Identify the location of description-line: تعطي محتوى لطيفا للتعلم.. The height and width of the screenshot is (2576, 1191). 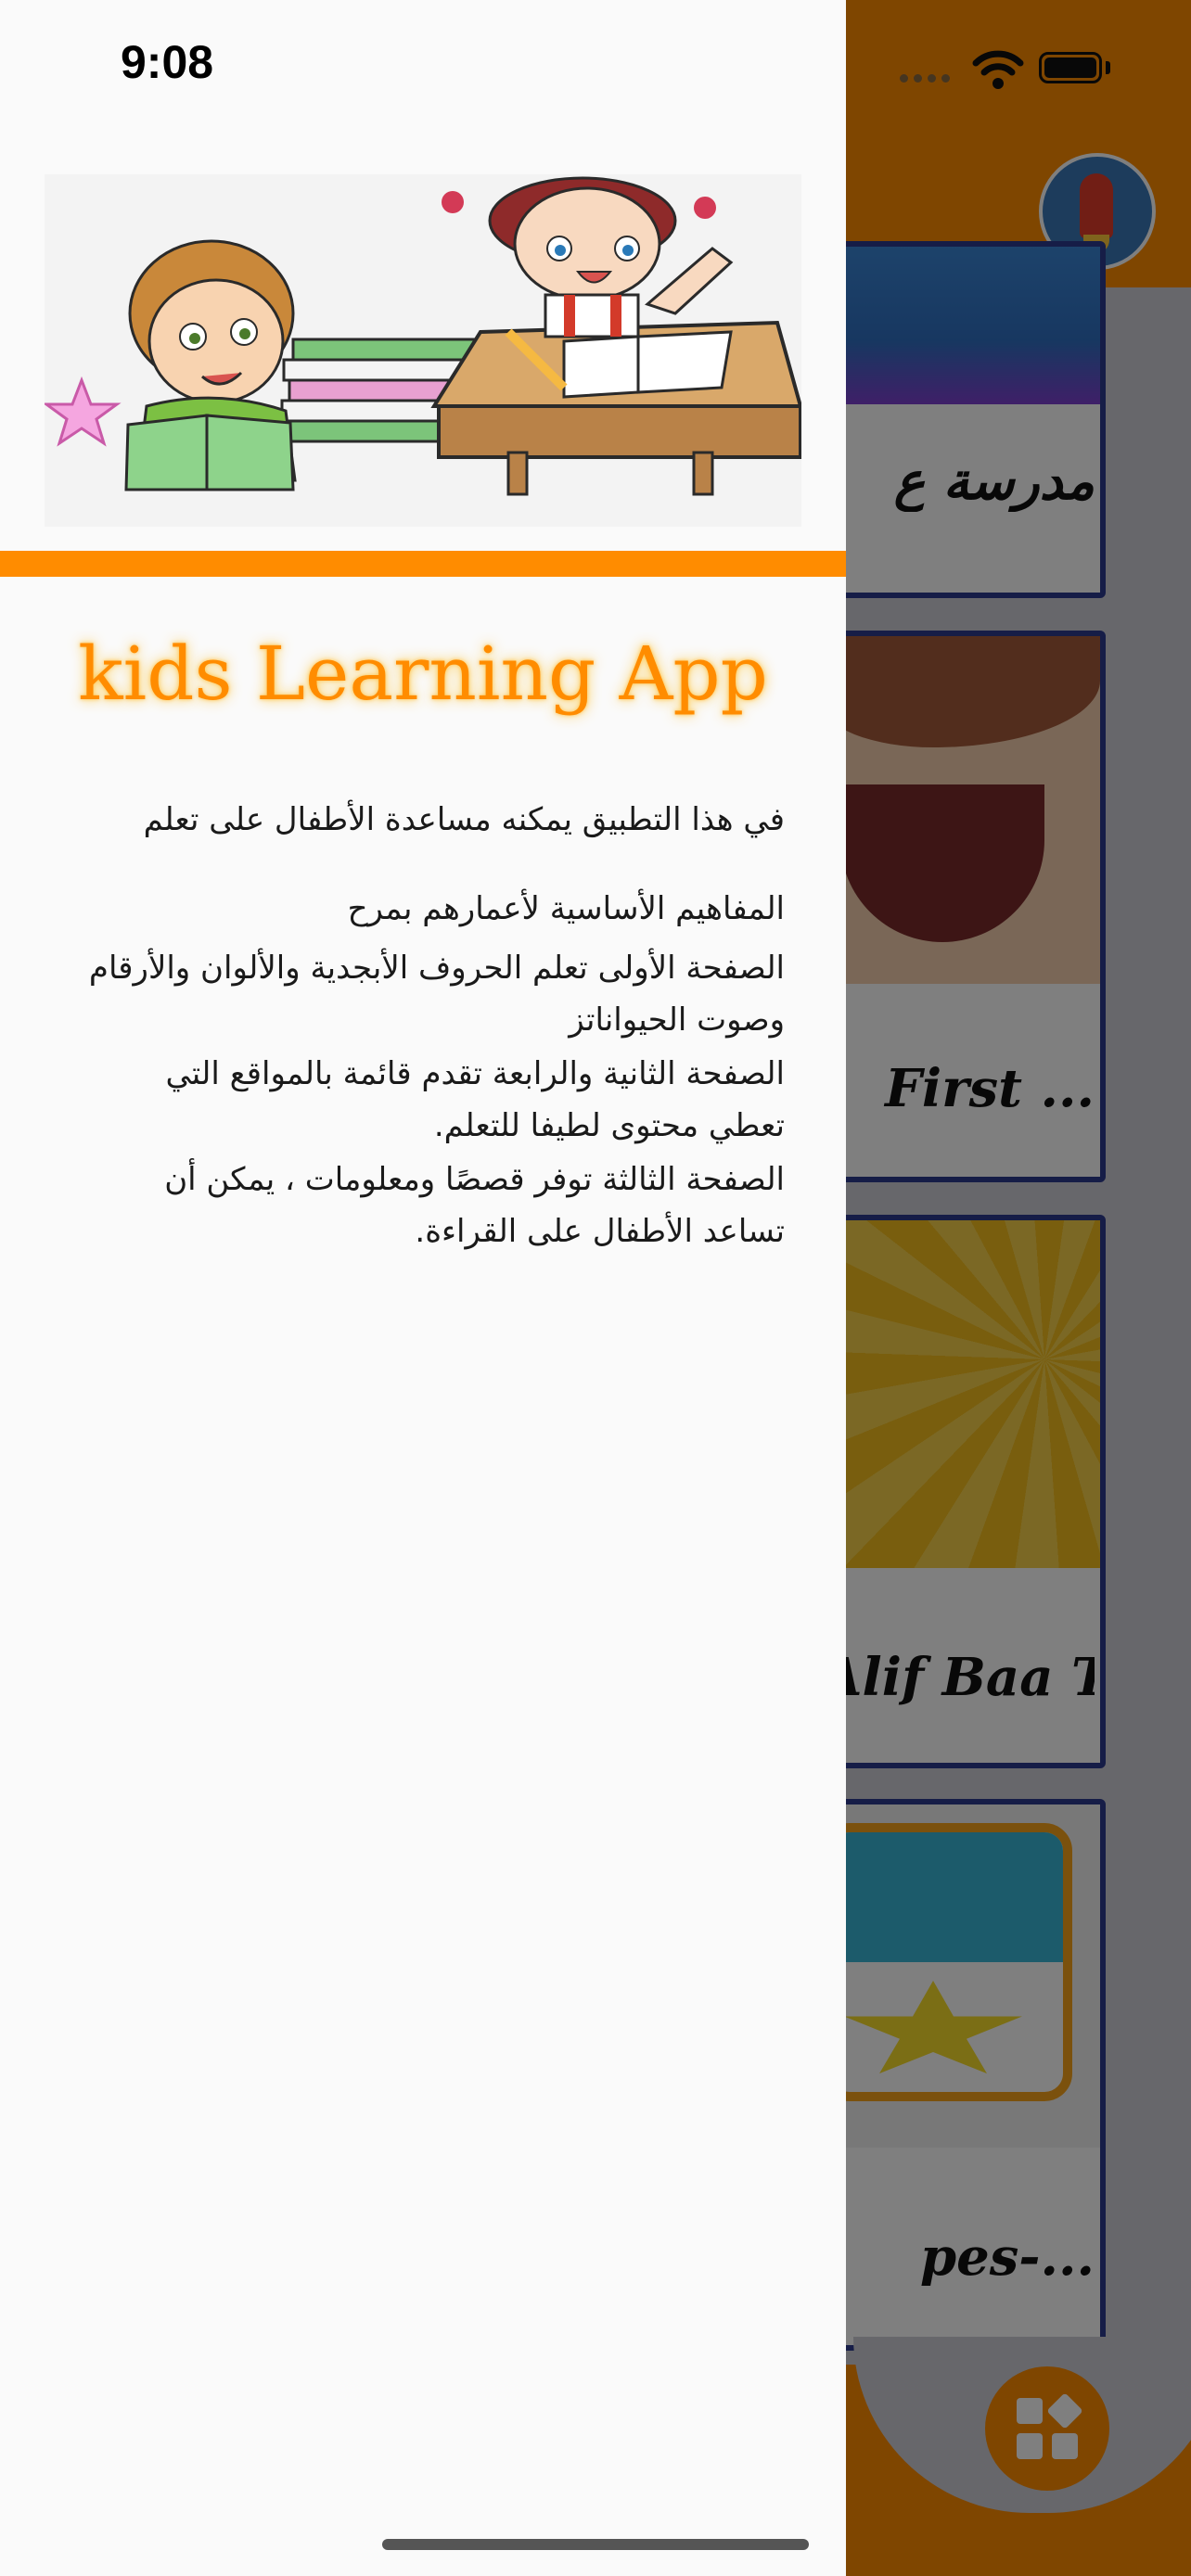
(609, 1125).